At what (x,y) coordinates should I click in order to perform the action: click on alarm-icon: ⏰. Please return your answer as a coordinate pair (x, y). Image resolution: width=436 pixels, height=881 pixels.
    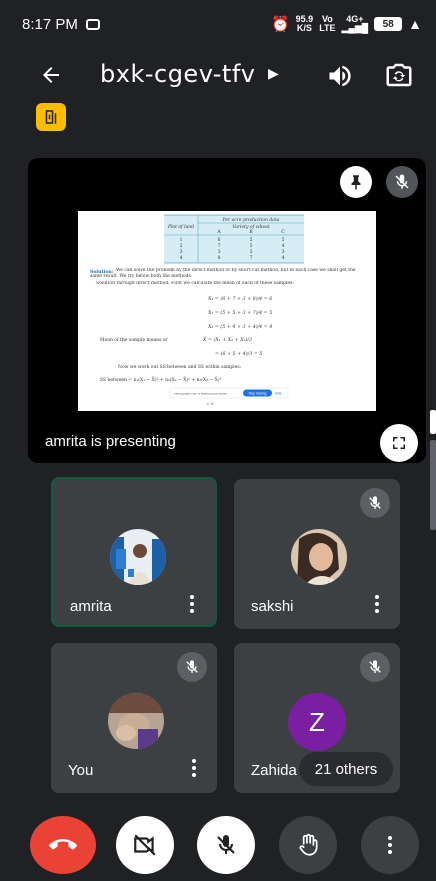
    Looking at the image, I should click on (280, 24).